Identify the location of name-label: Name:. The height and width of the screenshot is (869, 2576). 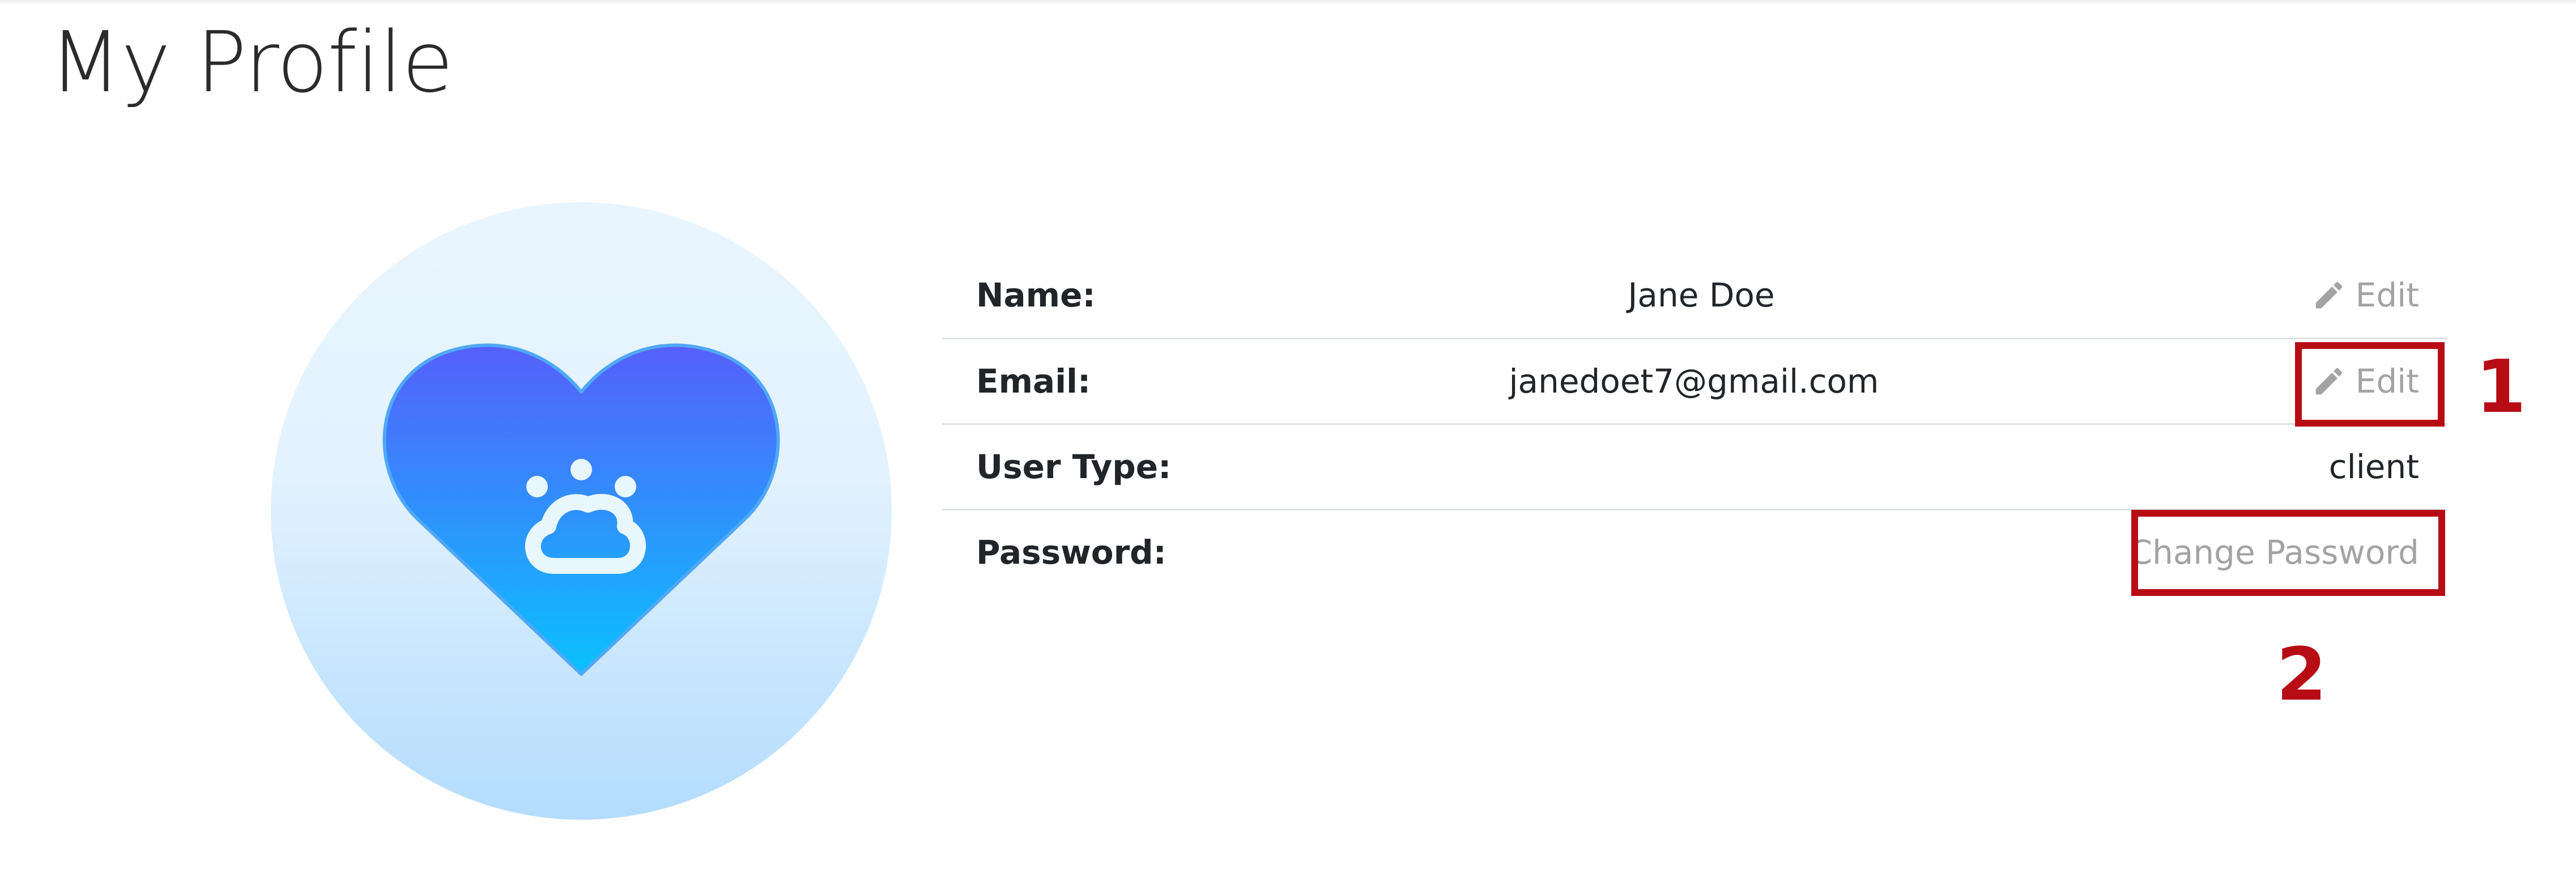
(1036, 294).